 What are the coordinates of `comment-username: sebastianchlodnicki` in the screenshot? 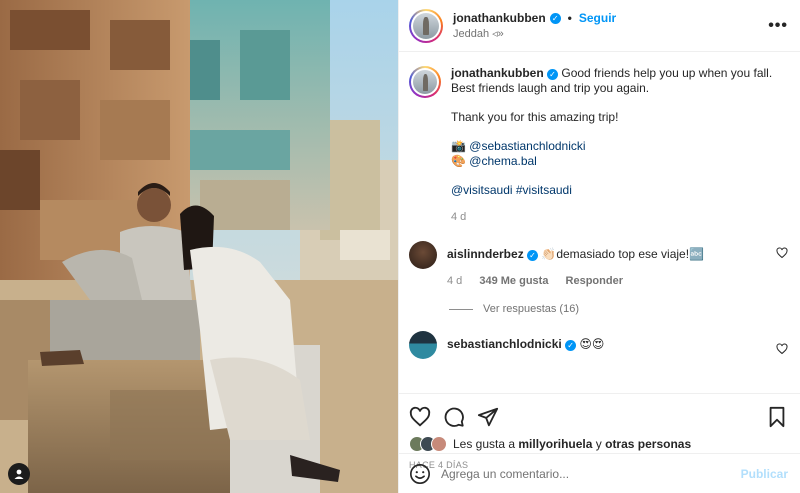 It's located at (504, 344).